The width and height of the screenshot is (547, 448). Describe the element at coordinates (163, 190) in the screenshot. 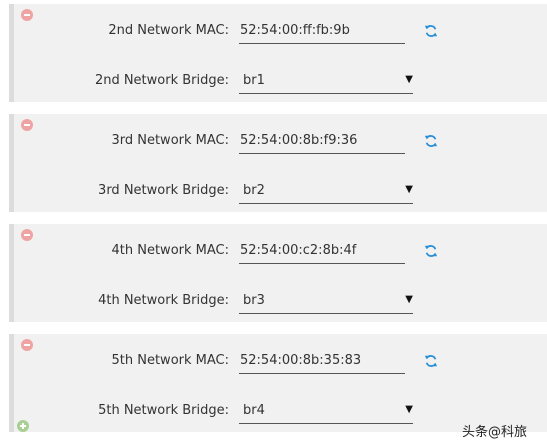

I see `bridge-label: 3rd Network Bridge:` at that location.